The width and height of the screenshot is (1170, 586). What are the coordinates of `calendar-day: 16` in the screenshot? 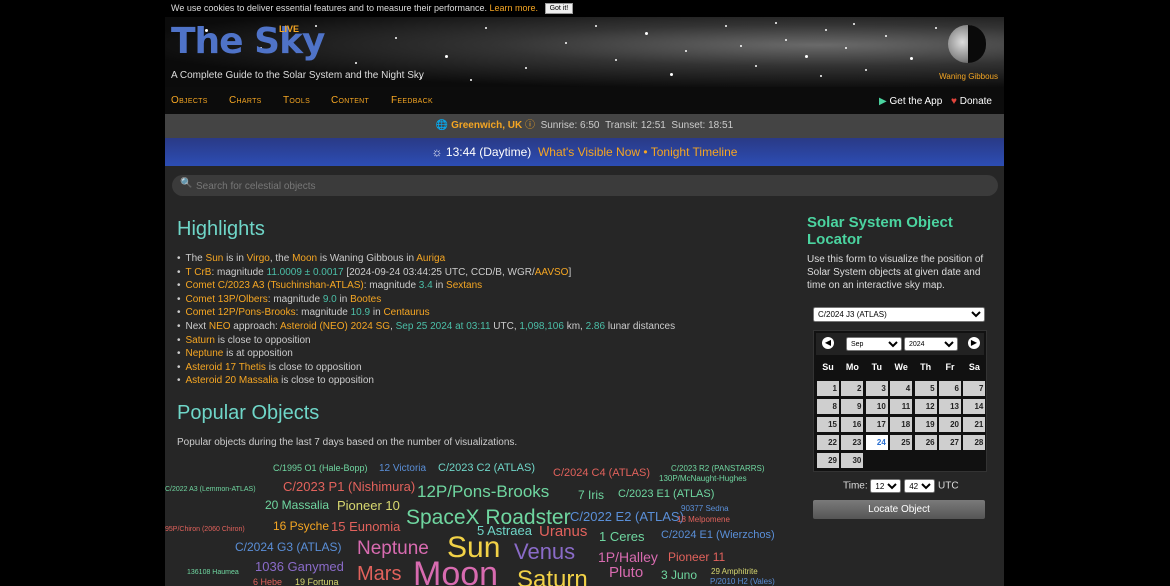 It's located at (852, 424).